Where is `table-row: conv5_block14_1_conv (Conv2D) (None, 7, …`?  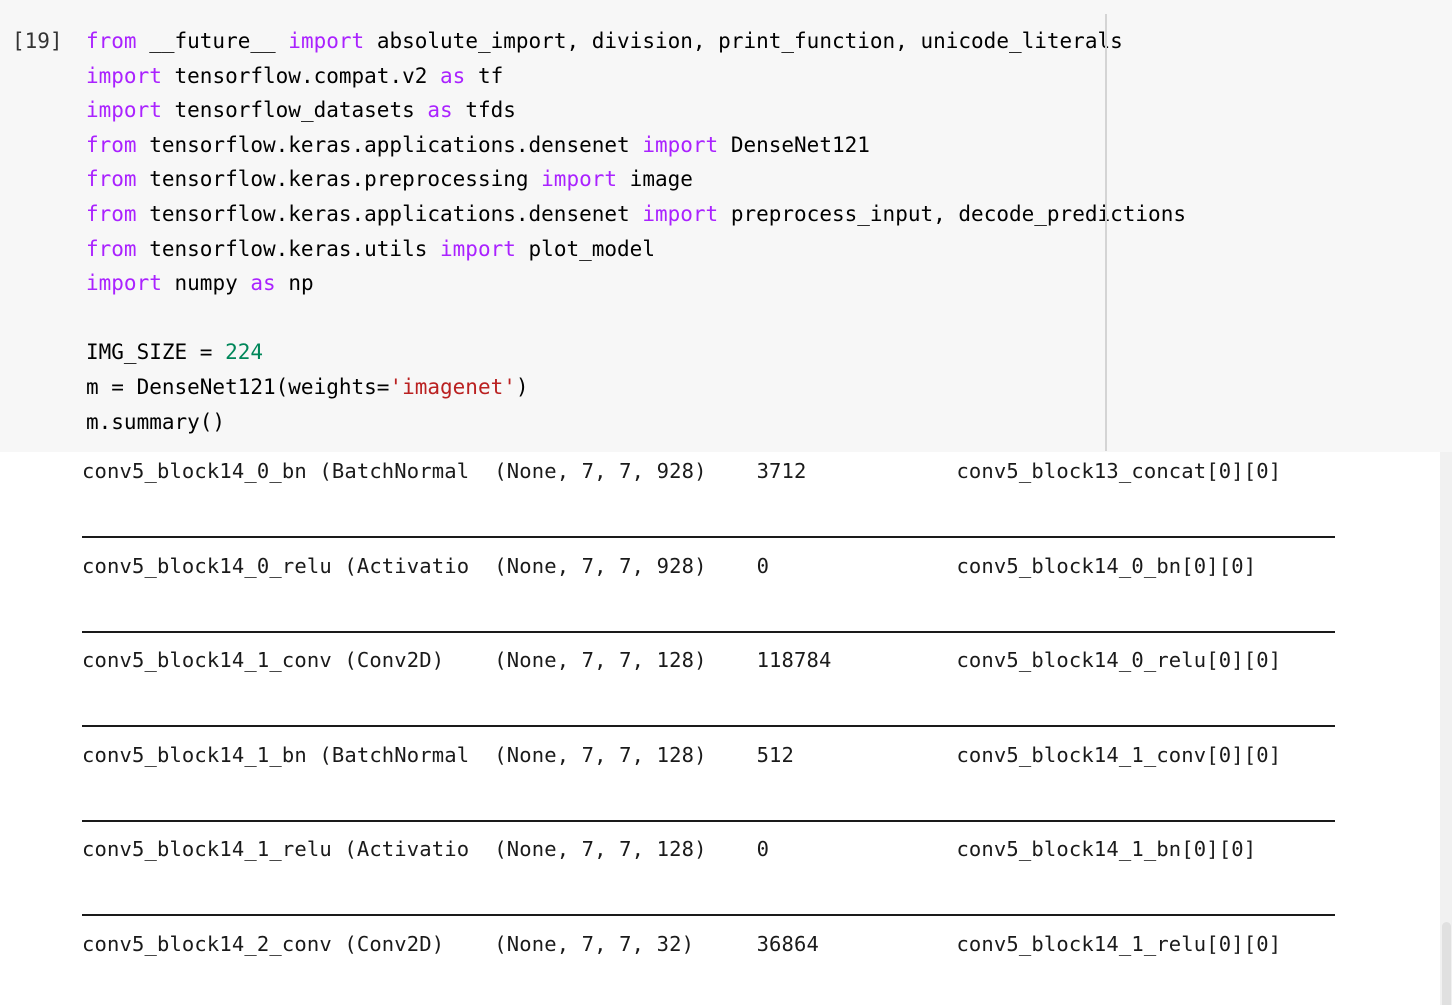
table-row: conv5_block14_1_conv (Conv2D) (None, 7, … is located at coordinates (708, 676).